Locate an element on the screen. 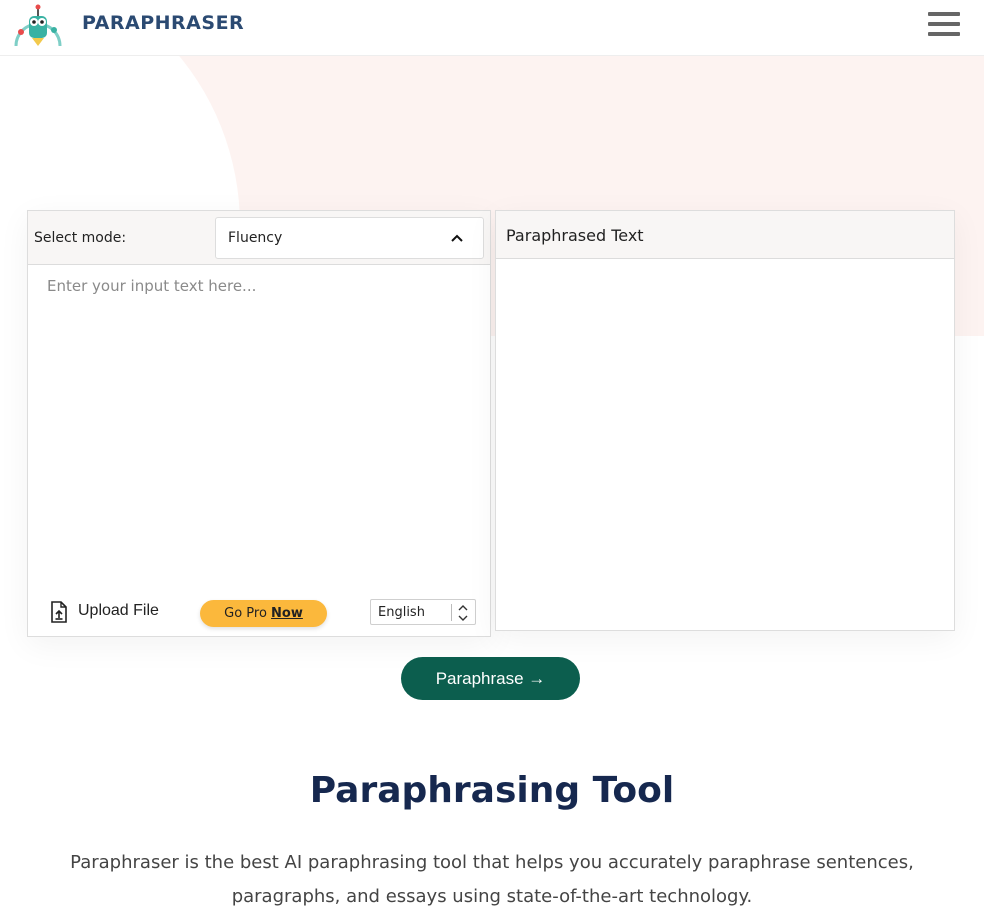  go-pro-button: Go Pro Now is located at coordinates (263, 613).